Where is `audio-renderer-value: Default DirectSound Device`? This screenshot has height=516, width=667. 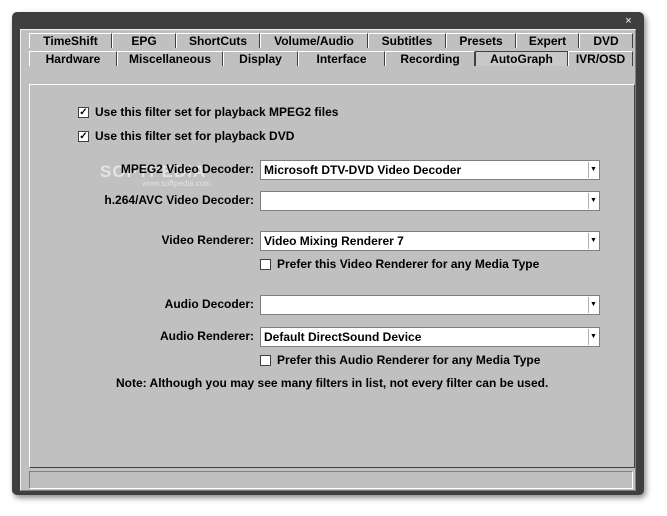
audio-renderer-value: Default DirectSound Device is located at coordinates (343, 337).